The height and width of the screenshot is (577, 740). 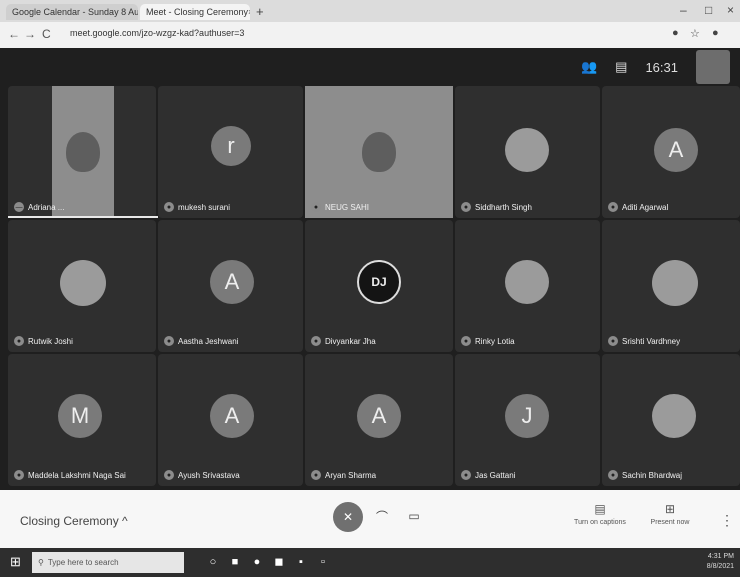 I want to click on search-icon: ⚲, so click(x=41, y=562).